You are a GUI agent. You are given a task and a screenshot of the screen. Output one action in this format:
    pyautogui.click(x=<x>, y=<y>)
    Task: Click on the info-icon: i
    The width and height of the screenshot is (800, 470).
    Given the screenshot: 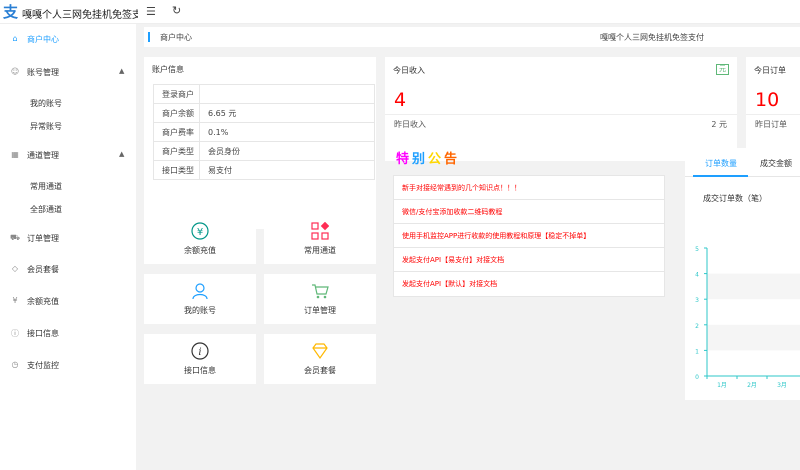 What is the action you would take?
    pyautogui.click(x=200, y=353)
    